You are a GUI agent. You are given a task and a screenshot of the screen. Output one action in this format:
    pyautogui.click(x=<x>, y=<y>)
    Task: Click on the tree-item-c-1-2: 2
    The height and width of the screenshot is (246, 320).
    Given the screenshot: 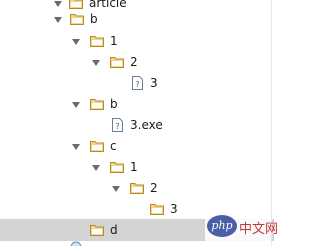 What is the action you would take?
    pyautogui.click(x=137, y=189)
    